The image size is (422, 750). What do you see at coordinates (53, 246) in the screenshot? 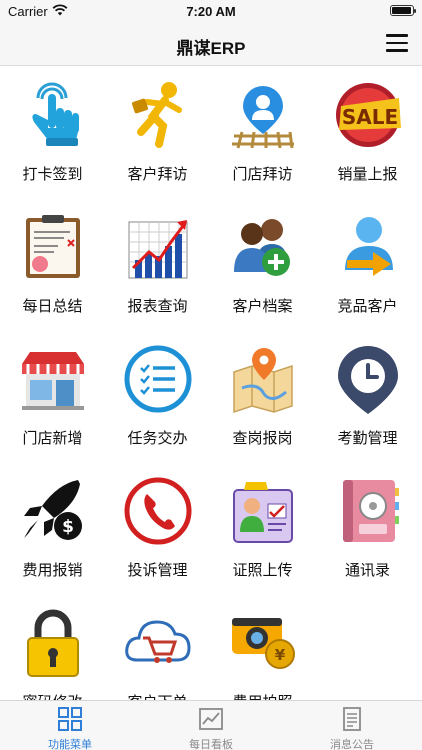
I see `clipboard-report-icon` at bounding box center [53, 246].